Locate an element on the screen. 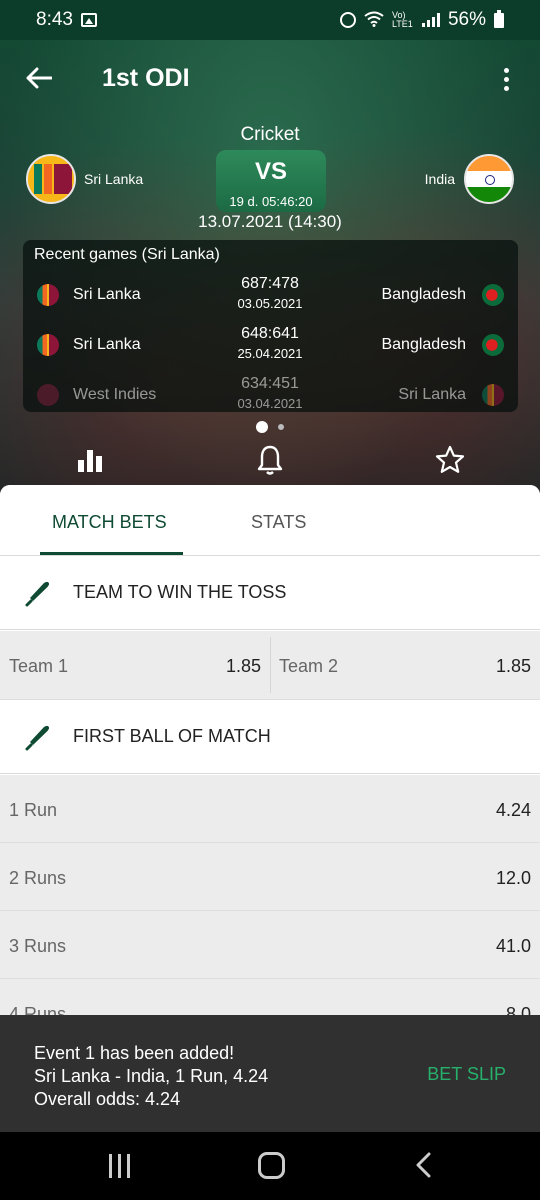 This screenshot has height=1200, width=540. recent-score: 687:478 is located at coordinates (270, 283).